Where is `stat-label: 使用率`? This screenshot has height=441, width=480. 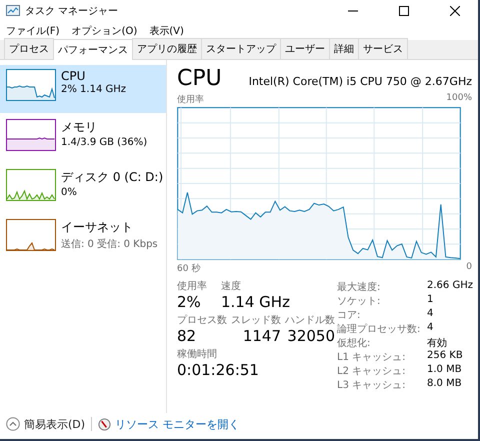
stat-label: 使用率 is located at coordinates (192, 286).